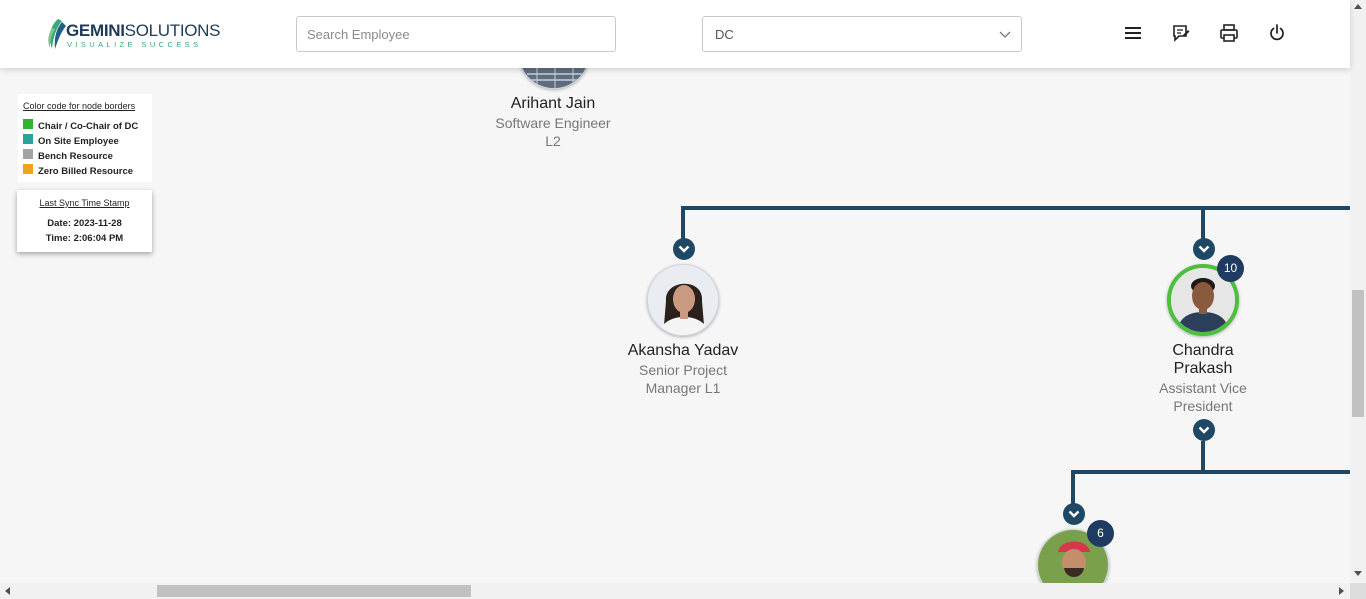 The image size is (1366, 599). I want to click on logo-name: GEMINISOLUTIONS, so click(143, 30).